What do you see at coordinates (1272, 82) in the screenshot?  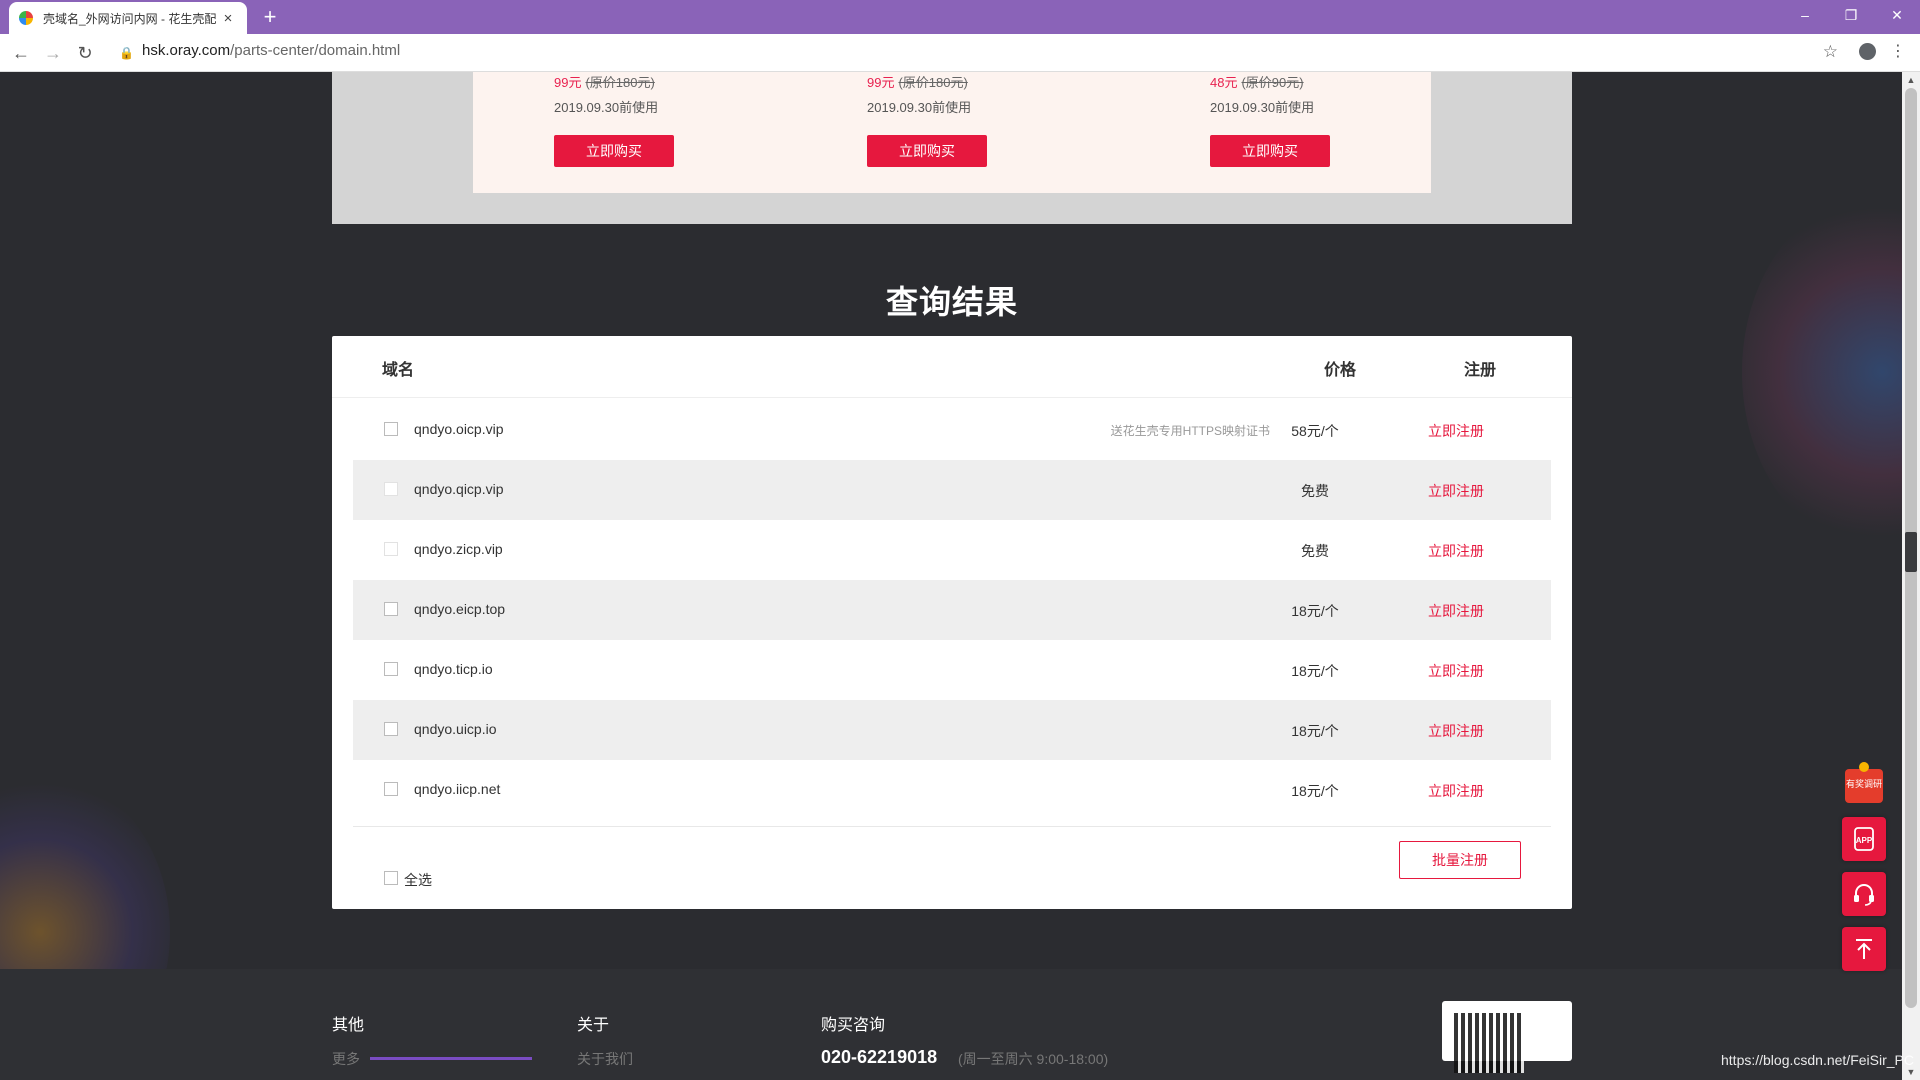 I see `offer-original-price: (原价90元)` at bounding box center [1272, 82].